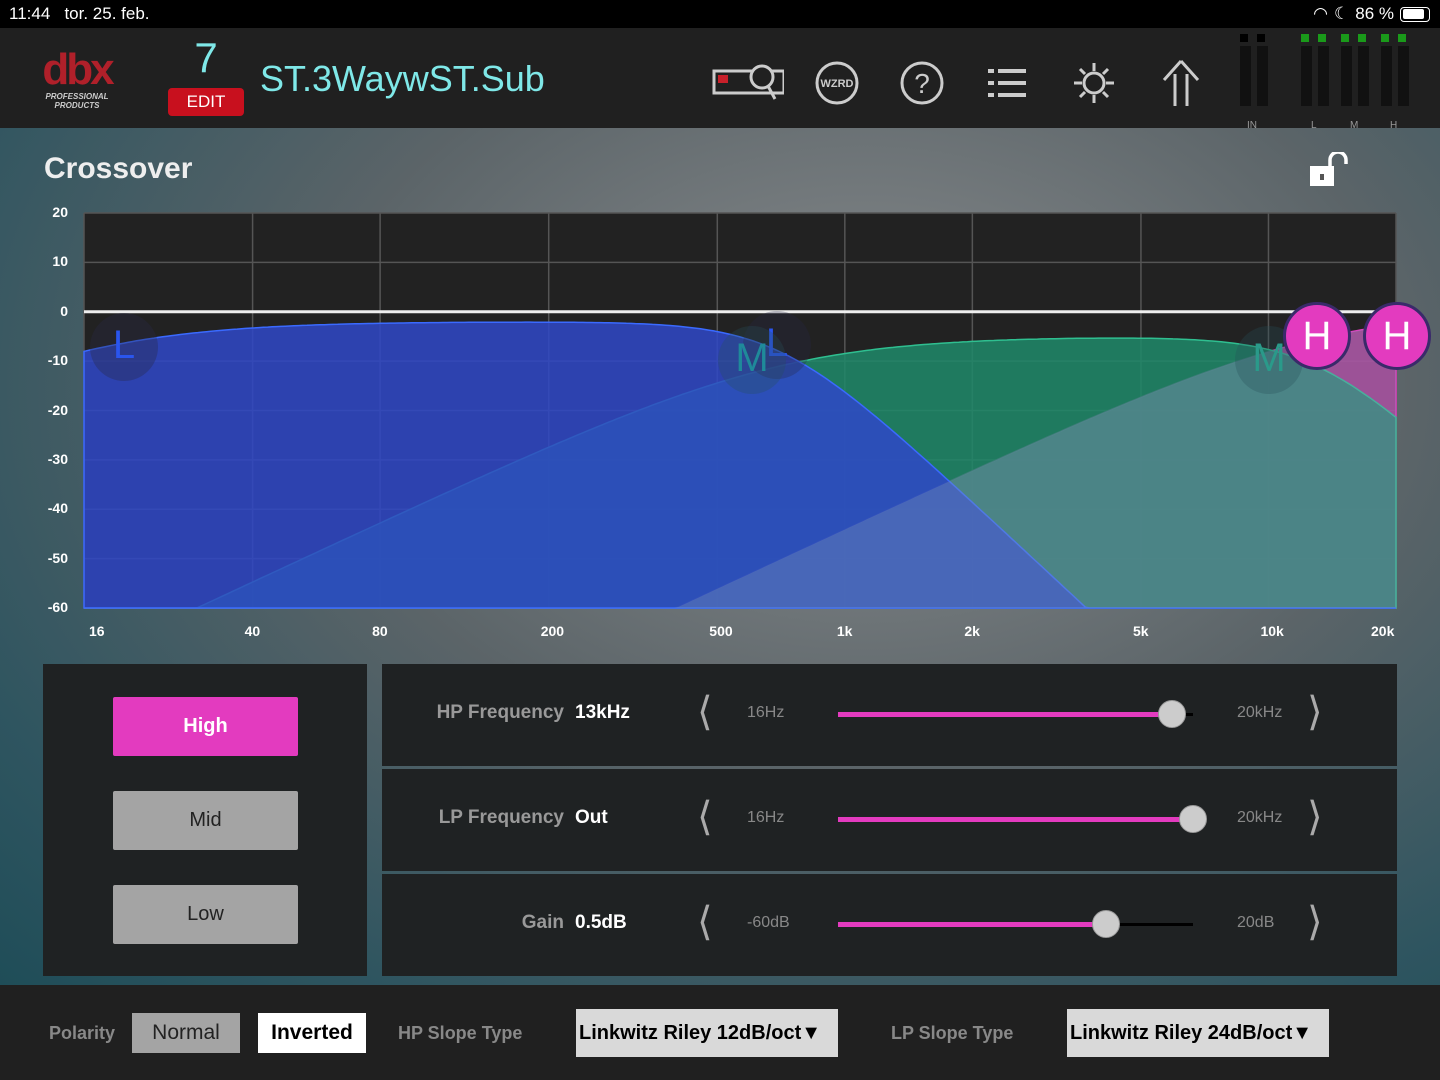 The image size is (1440, 1080). I want to click on help-icon: ?, so click(922, 83).